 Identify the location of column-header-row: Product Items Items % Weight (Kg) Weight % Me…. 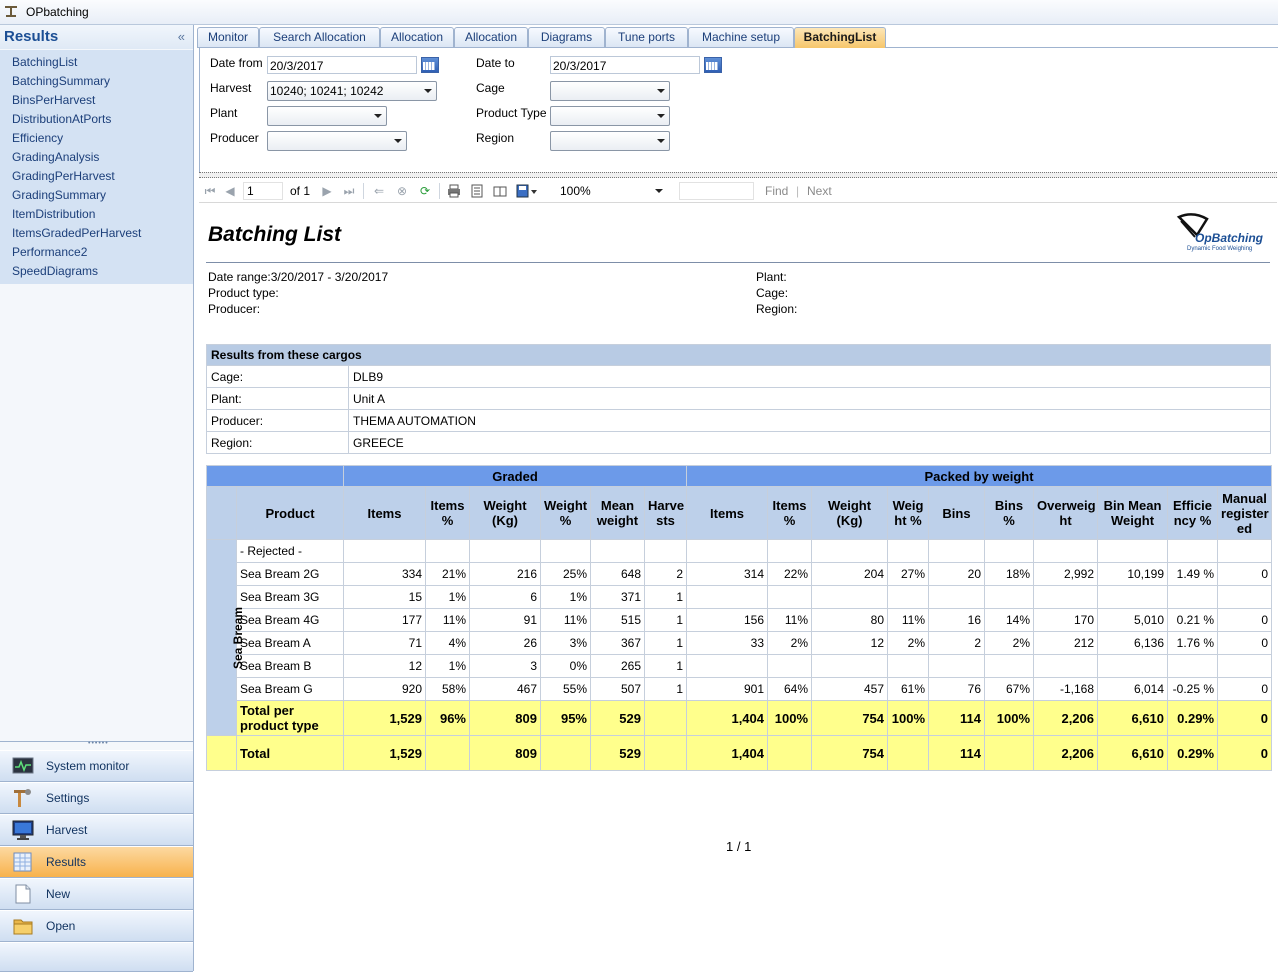
(739, 513).